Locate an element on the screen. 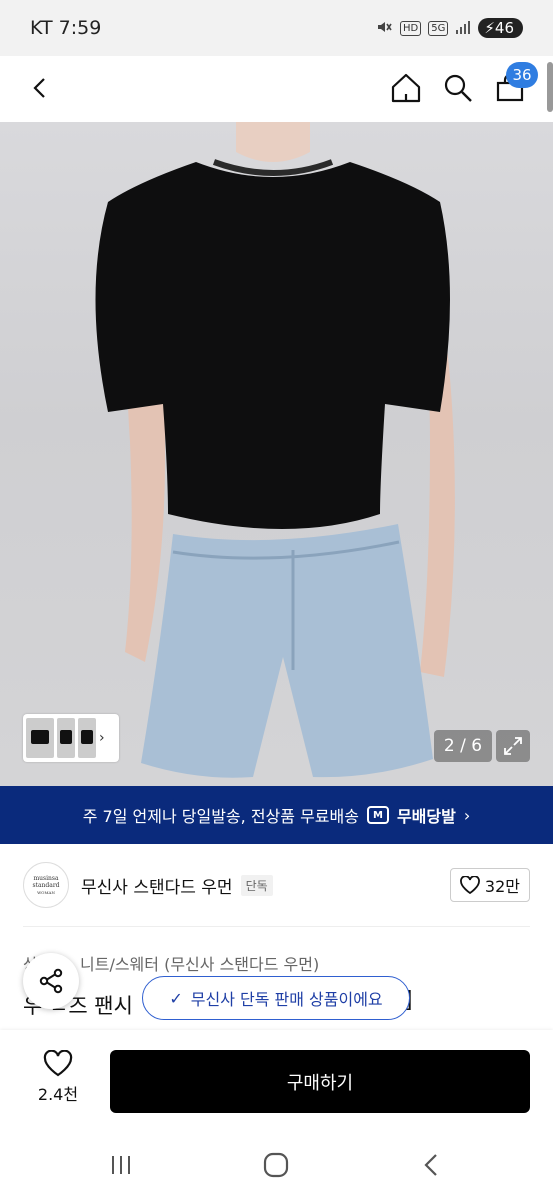 The width and height of the screenshot is (553, 1200). brand-like-button: 32만 is located at coordinates (489, 885).